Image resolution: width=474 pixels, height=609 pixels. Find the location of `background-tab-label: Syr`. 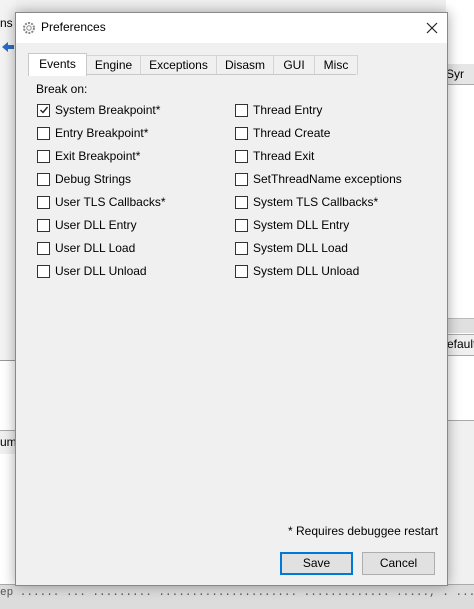

background-tab-label: Syr is located at coordinates (455, 74).